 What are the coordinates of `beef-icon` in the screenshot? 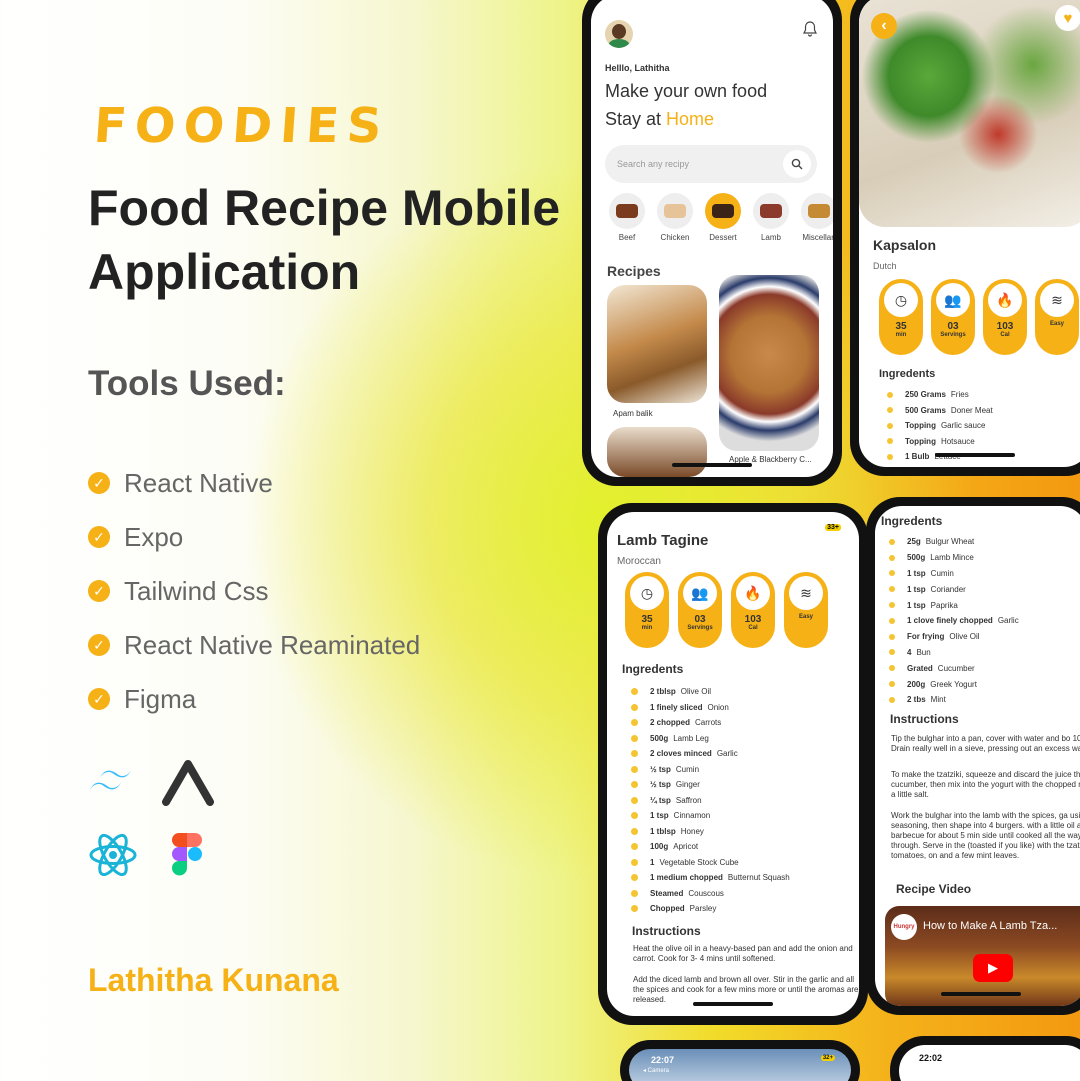 It's located at (627, 211).